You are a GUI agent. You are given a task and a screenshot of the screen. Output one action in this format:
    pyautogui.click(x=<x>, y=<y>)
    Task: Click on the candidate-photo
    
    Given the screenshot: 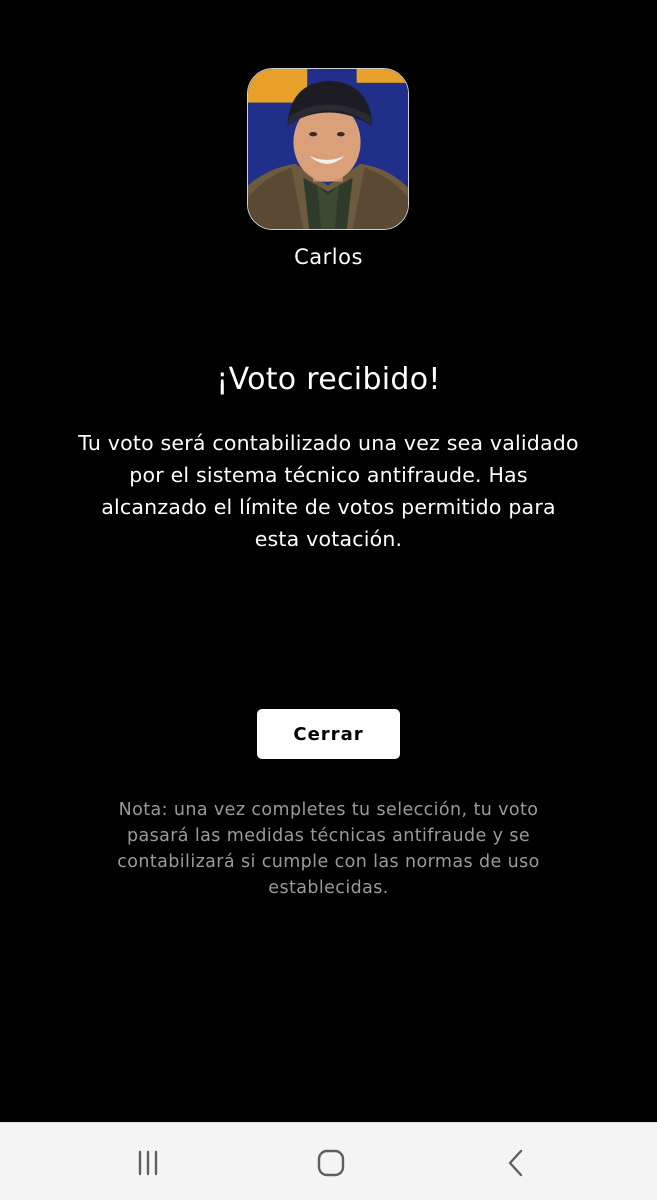 What is the action you would take?
    pyautogui.click(x=328, y=149)
    